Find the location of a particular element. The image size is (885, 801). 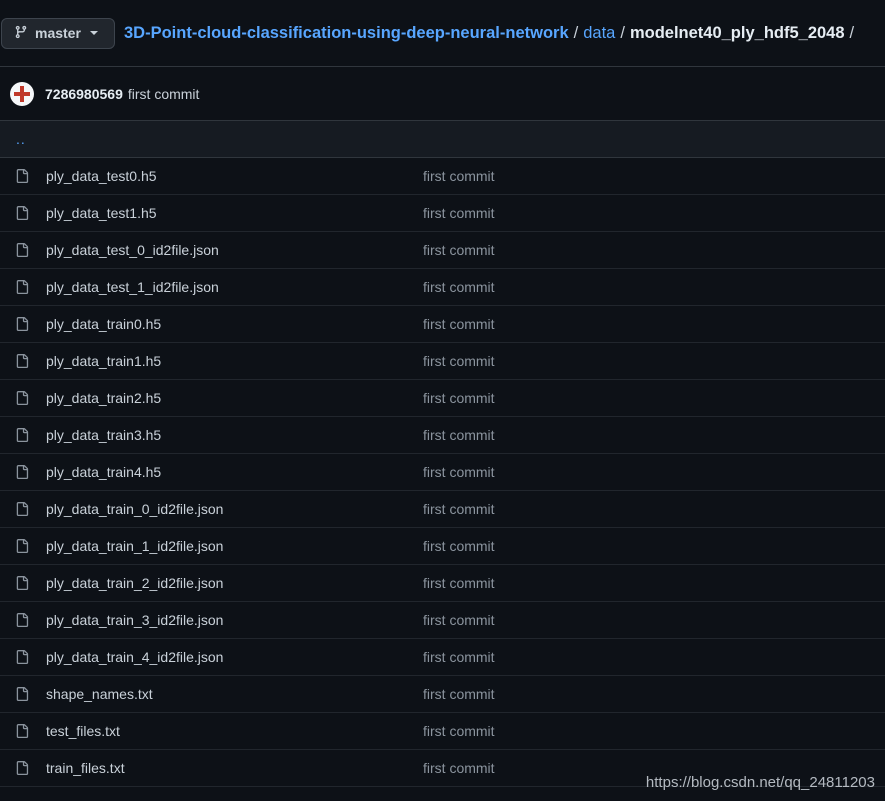

file-row: ply_data_test0.h5 first commit is located at coordinates (442, 176).